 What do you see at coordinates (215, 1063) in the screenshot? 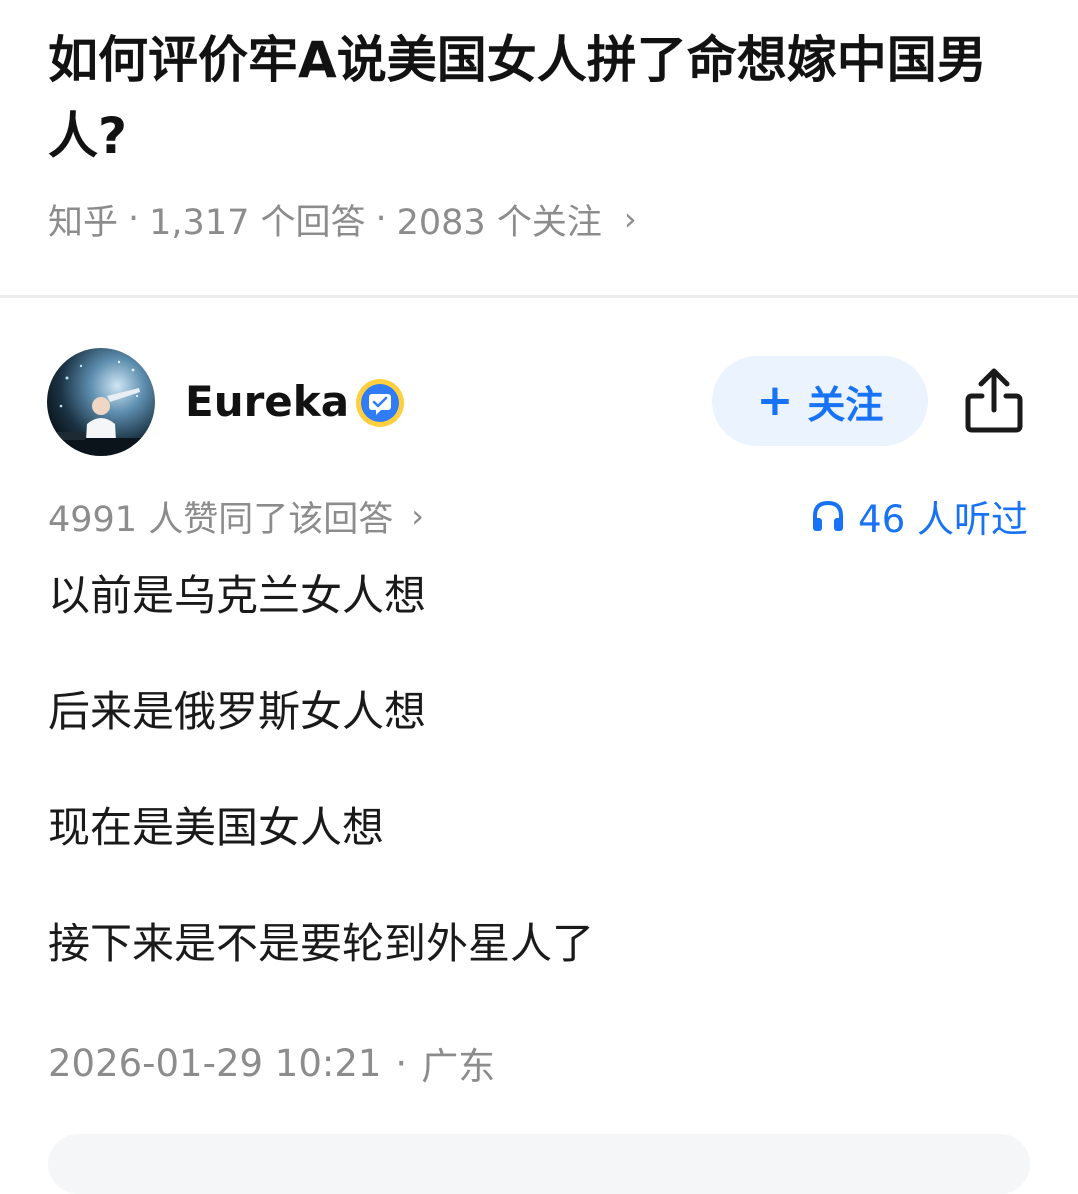
I see `timestamp-text: 2026-01-29 10:21` at bounding box center [215, 1063].